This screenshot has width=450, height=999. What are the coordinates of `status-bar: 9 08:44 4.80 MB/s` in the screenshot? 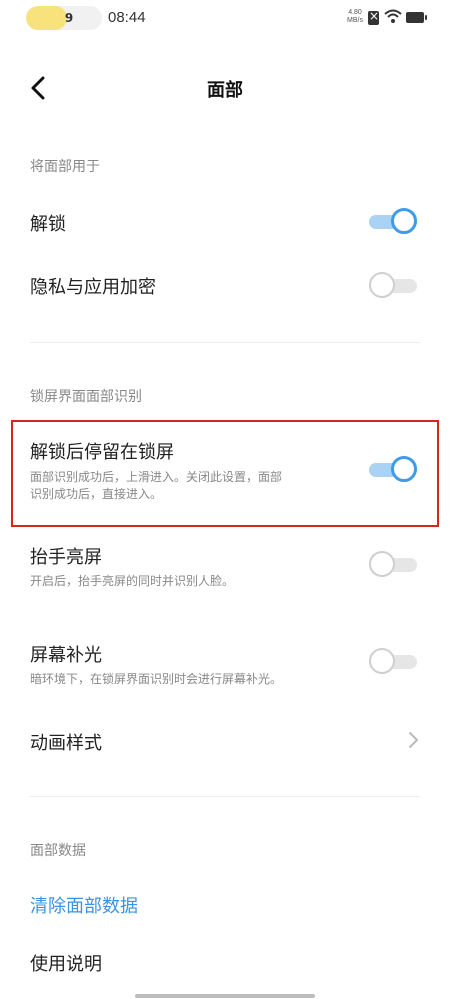 It's located at (225, 18).